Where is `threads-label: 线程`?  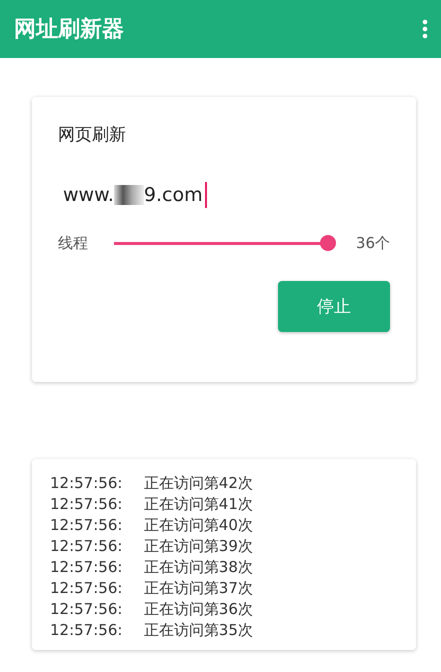
threads-label: 线程 is located at coordinates (73, 243).